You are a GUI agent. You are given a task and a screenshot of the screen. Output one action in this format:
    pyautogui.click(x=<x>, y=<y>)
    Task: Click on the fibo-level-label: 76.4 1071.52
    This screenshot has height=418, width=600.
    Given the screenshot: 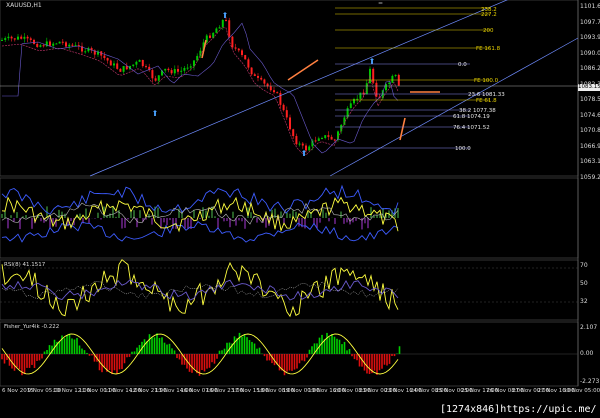 What is the action you would take?
    pyautogui.click(x=471, y=128)
    